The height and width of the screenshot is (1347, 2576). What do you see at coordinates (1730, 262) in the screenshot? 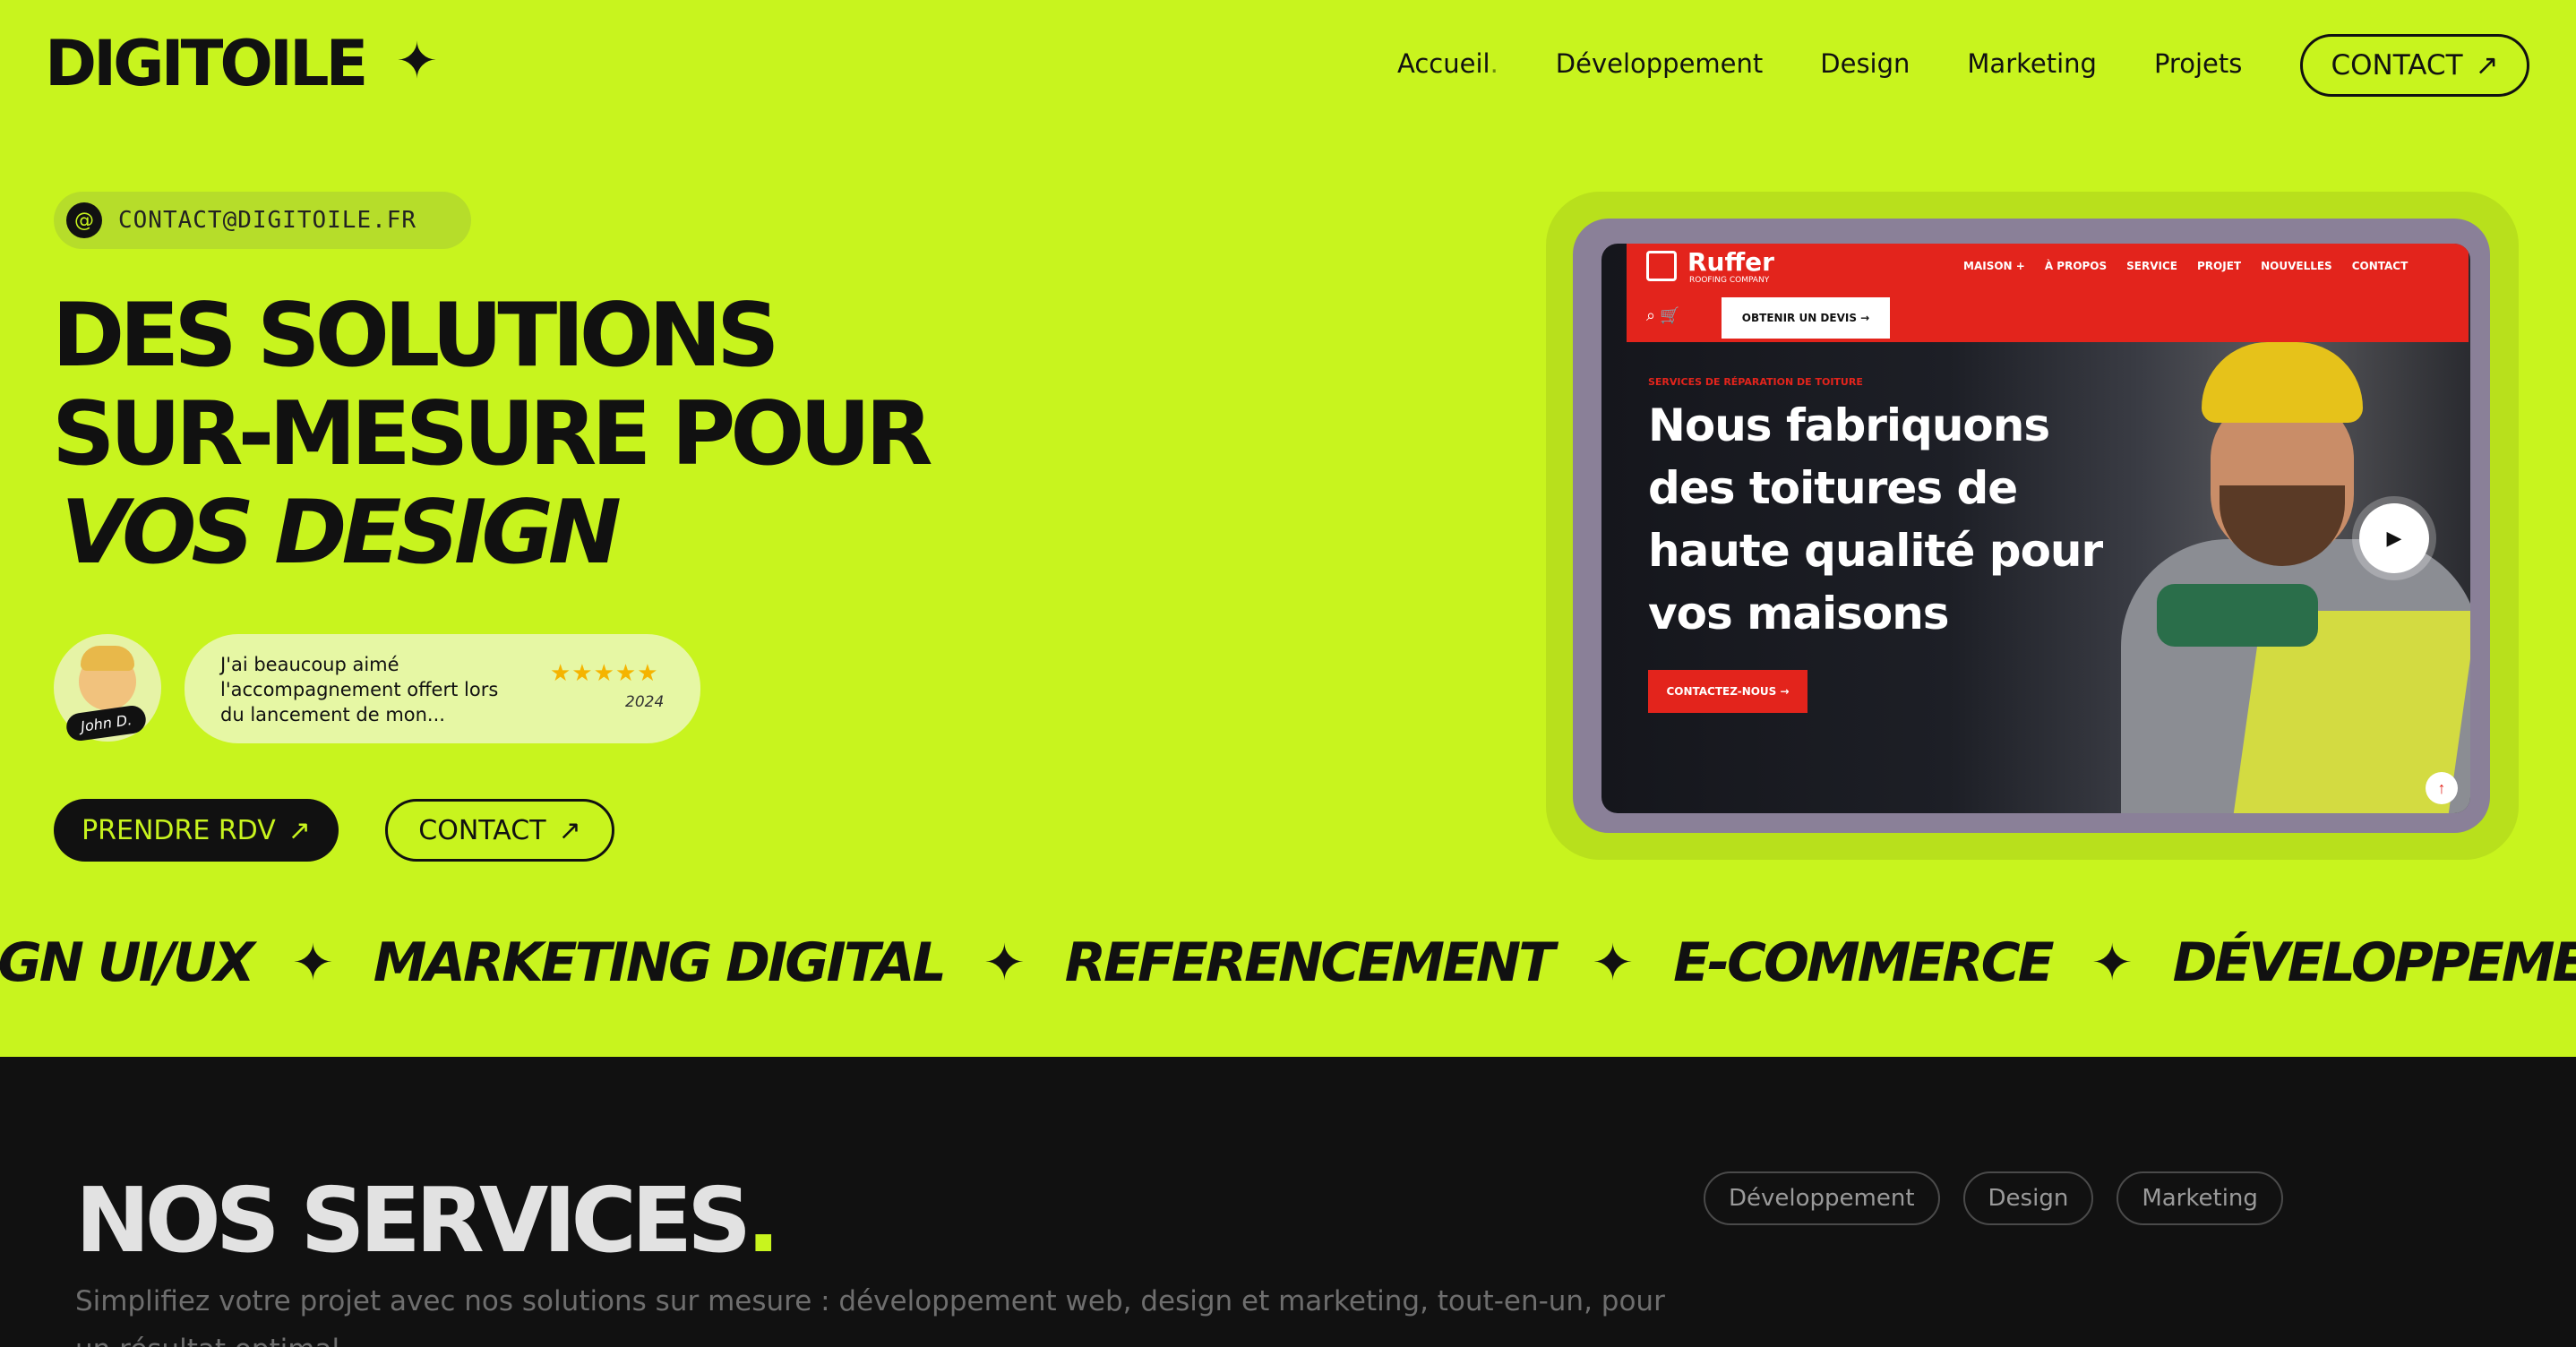
I see `mock-site-logo: Ruffer` at bounding box center [1730, 262].